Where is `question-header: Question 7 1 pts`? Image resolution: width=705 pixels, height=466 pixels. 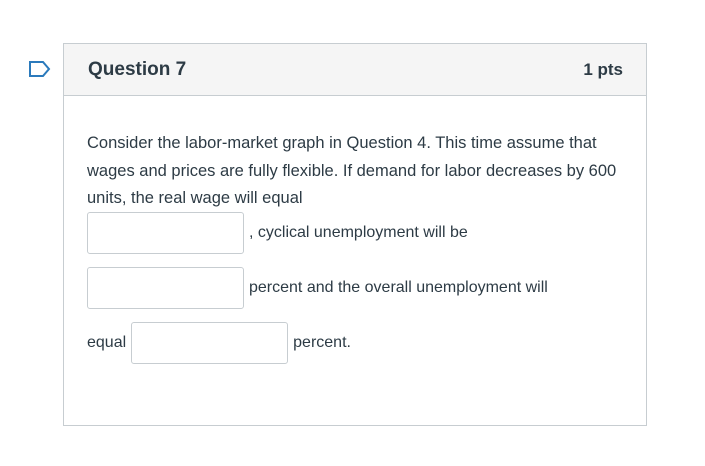 question-header: Question 7 1 pts is located at coordinates (355, 70).